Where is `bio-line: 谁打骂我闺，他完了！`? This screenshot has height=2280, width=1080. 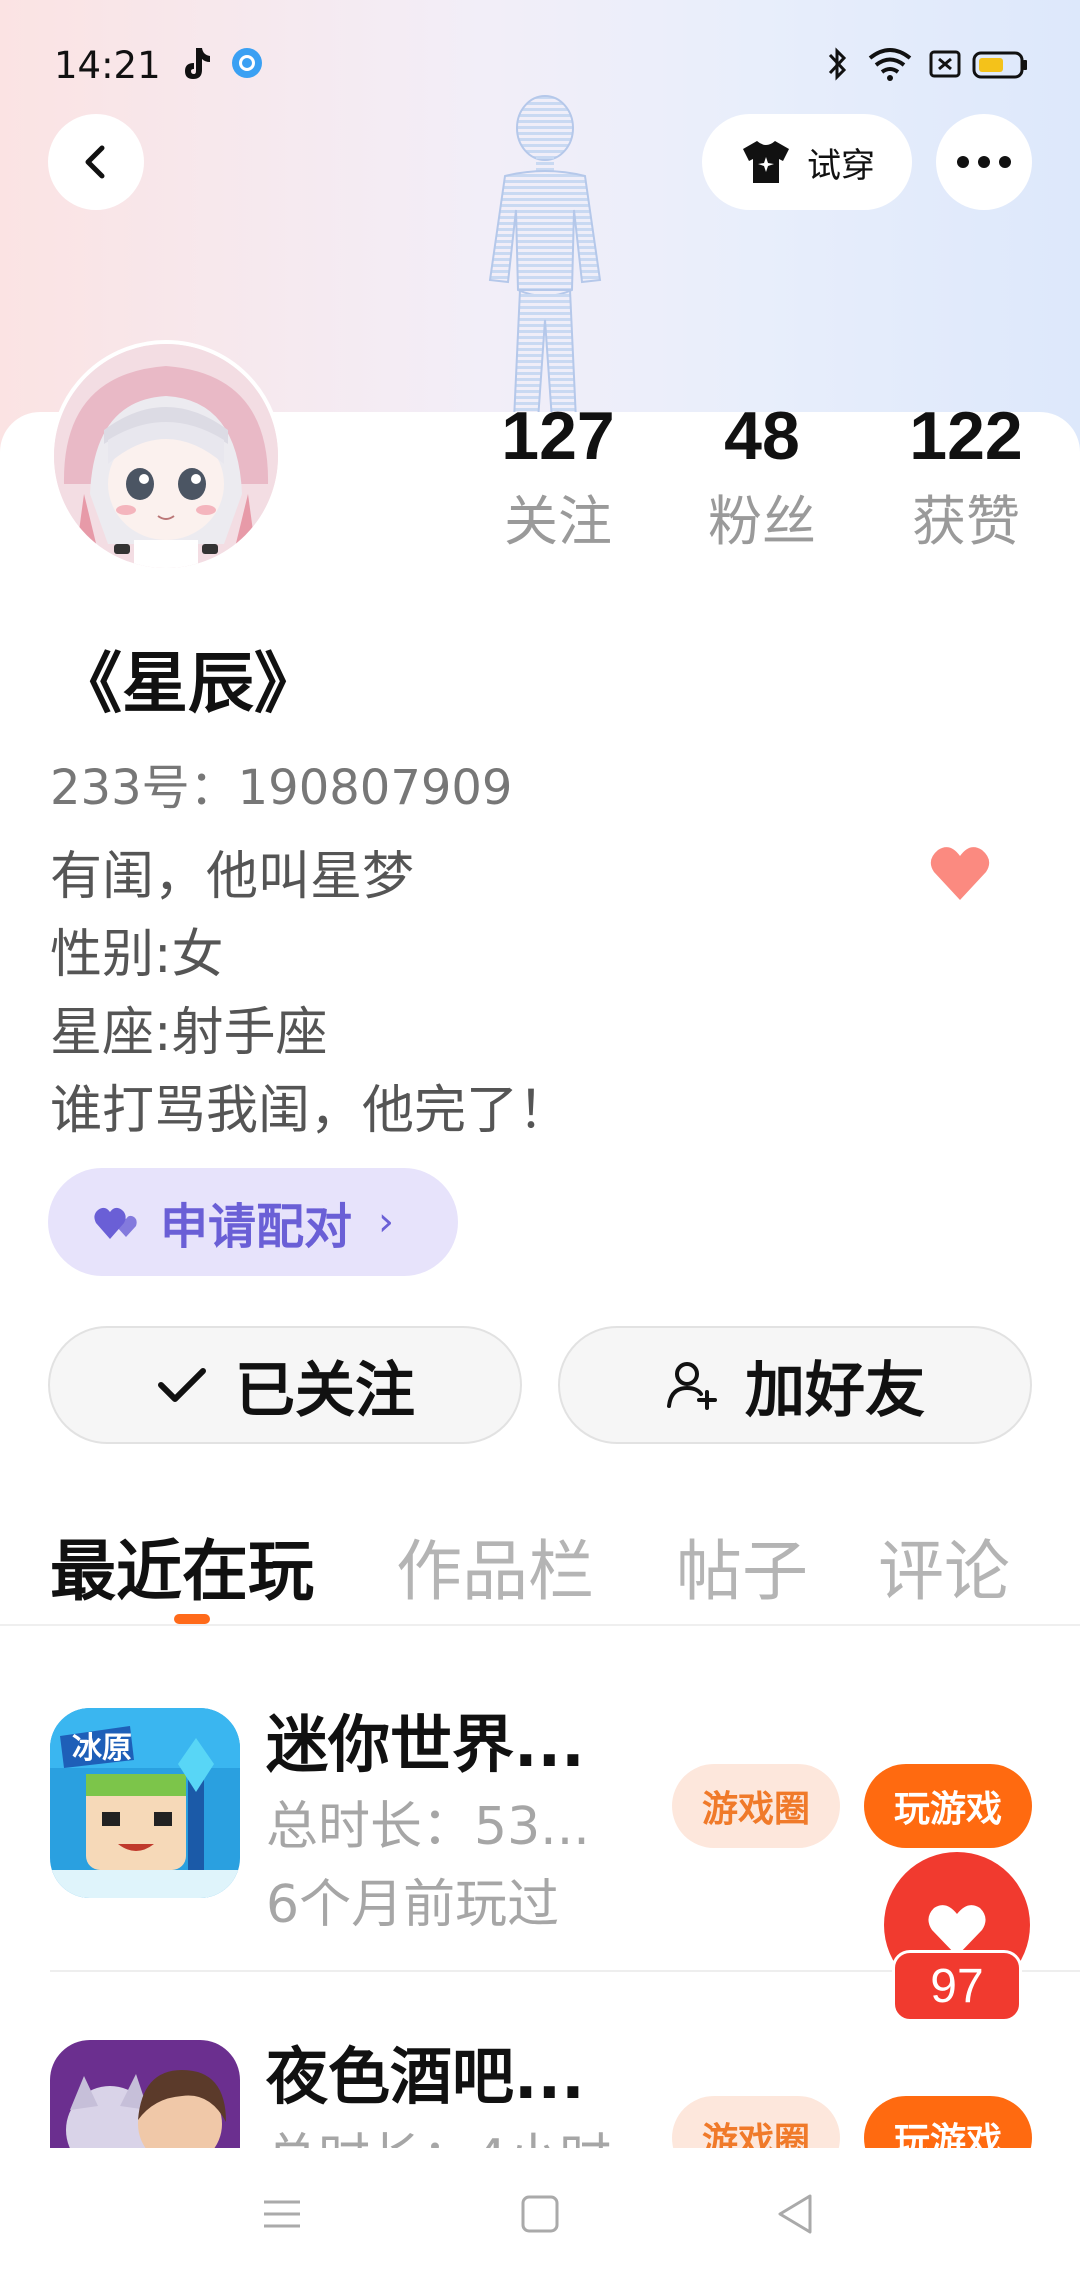 bio-line: 谁打骂我闺，他完了！ is located at coordinates (310, 1111).